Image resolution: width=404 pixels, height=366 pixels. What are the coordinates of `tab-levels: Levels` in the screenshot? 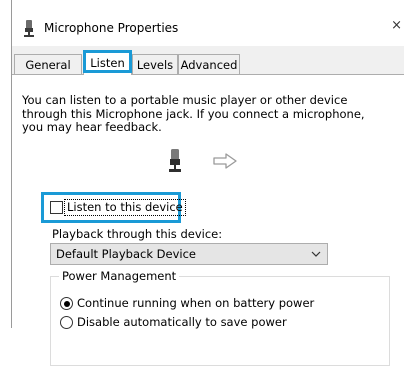 It's located at (155, 64).